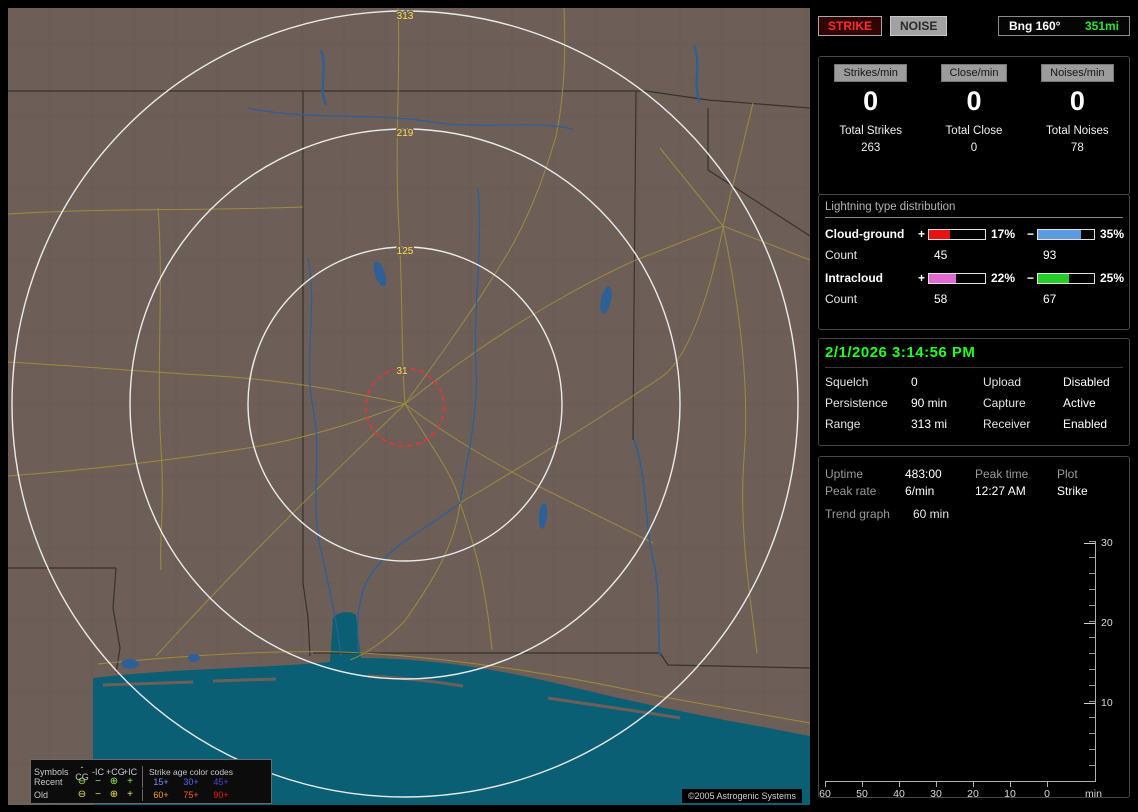  What do you see at coordinates (847, 382) in the screenshot?
I see `squelch-label: Squelch` at bounding box center [847, 382].